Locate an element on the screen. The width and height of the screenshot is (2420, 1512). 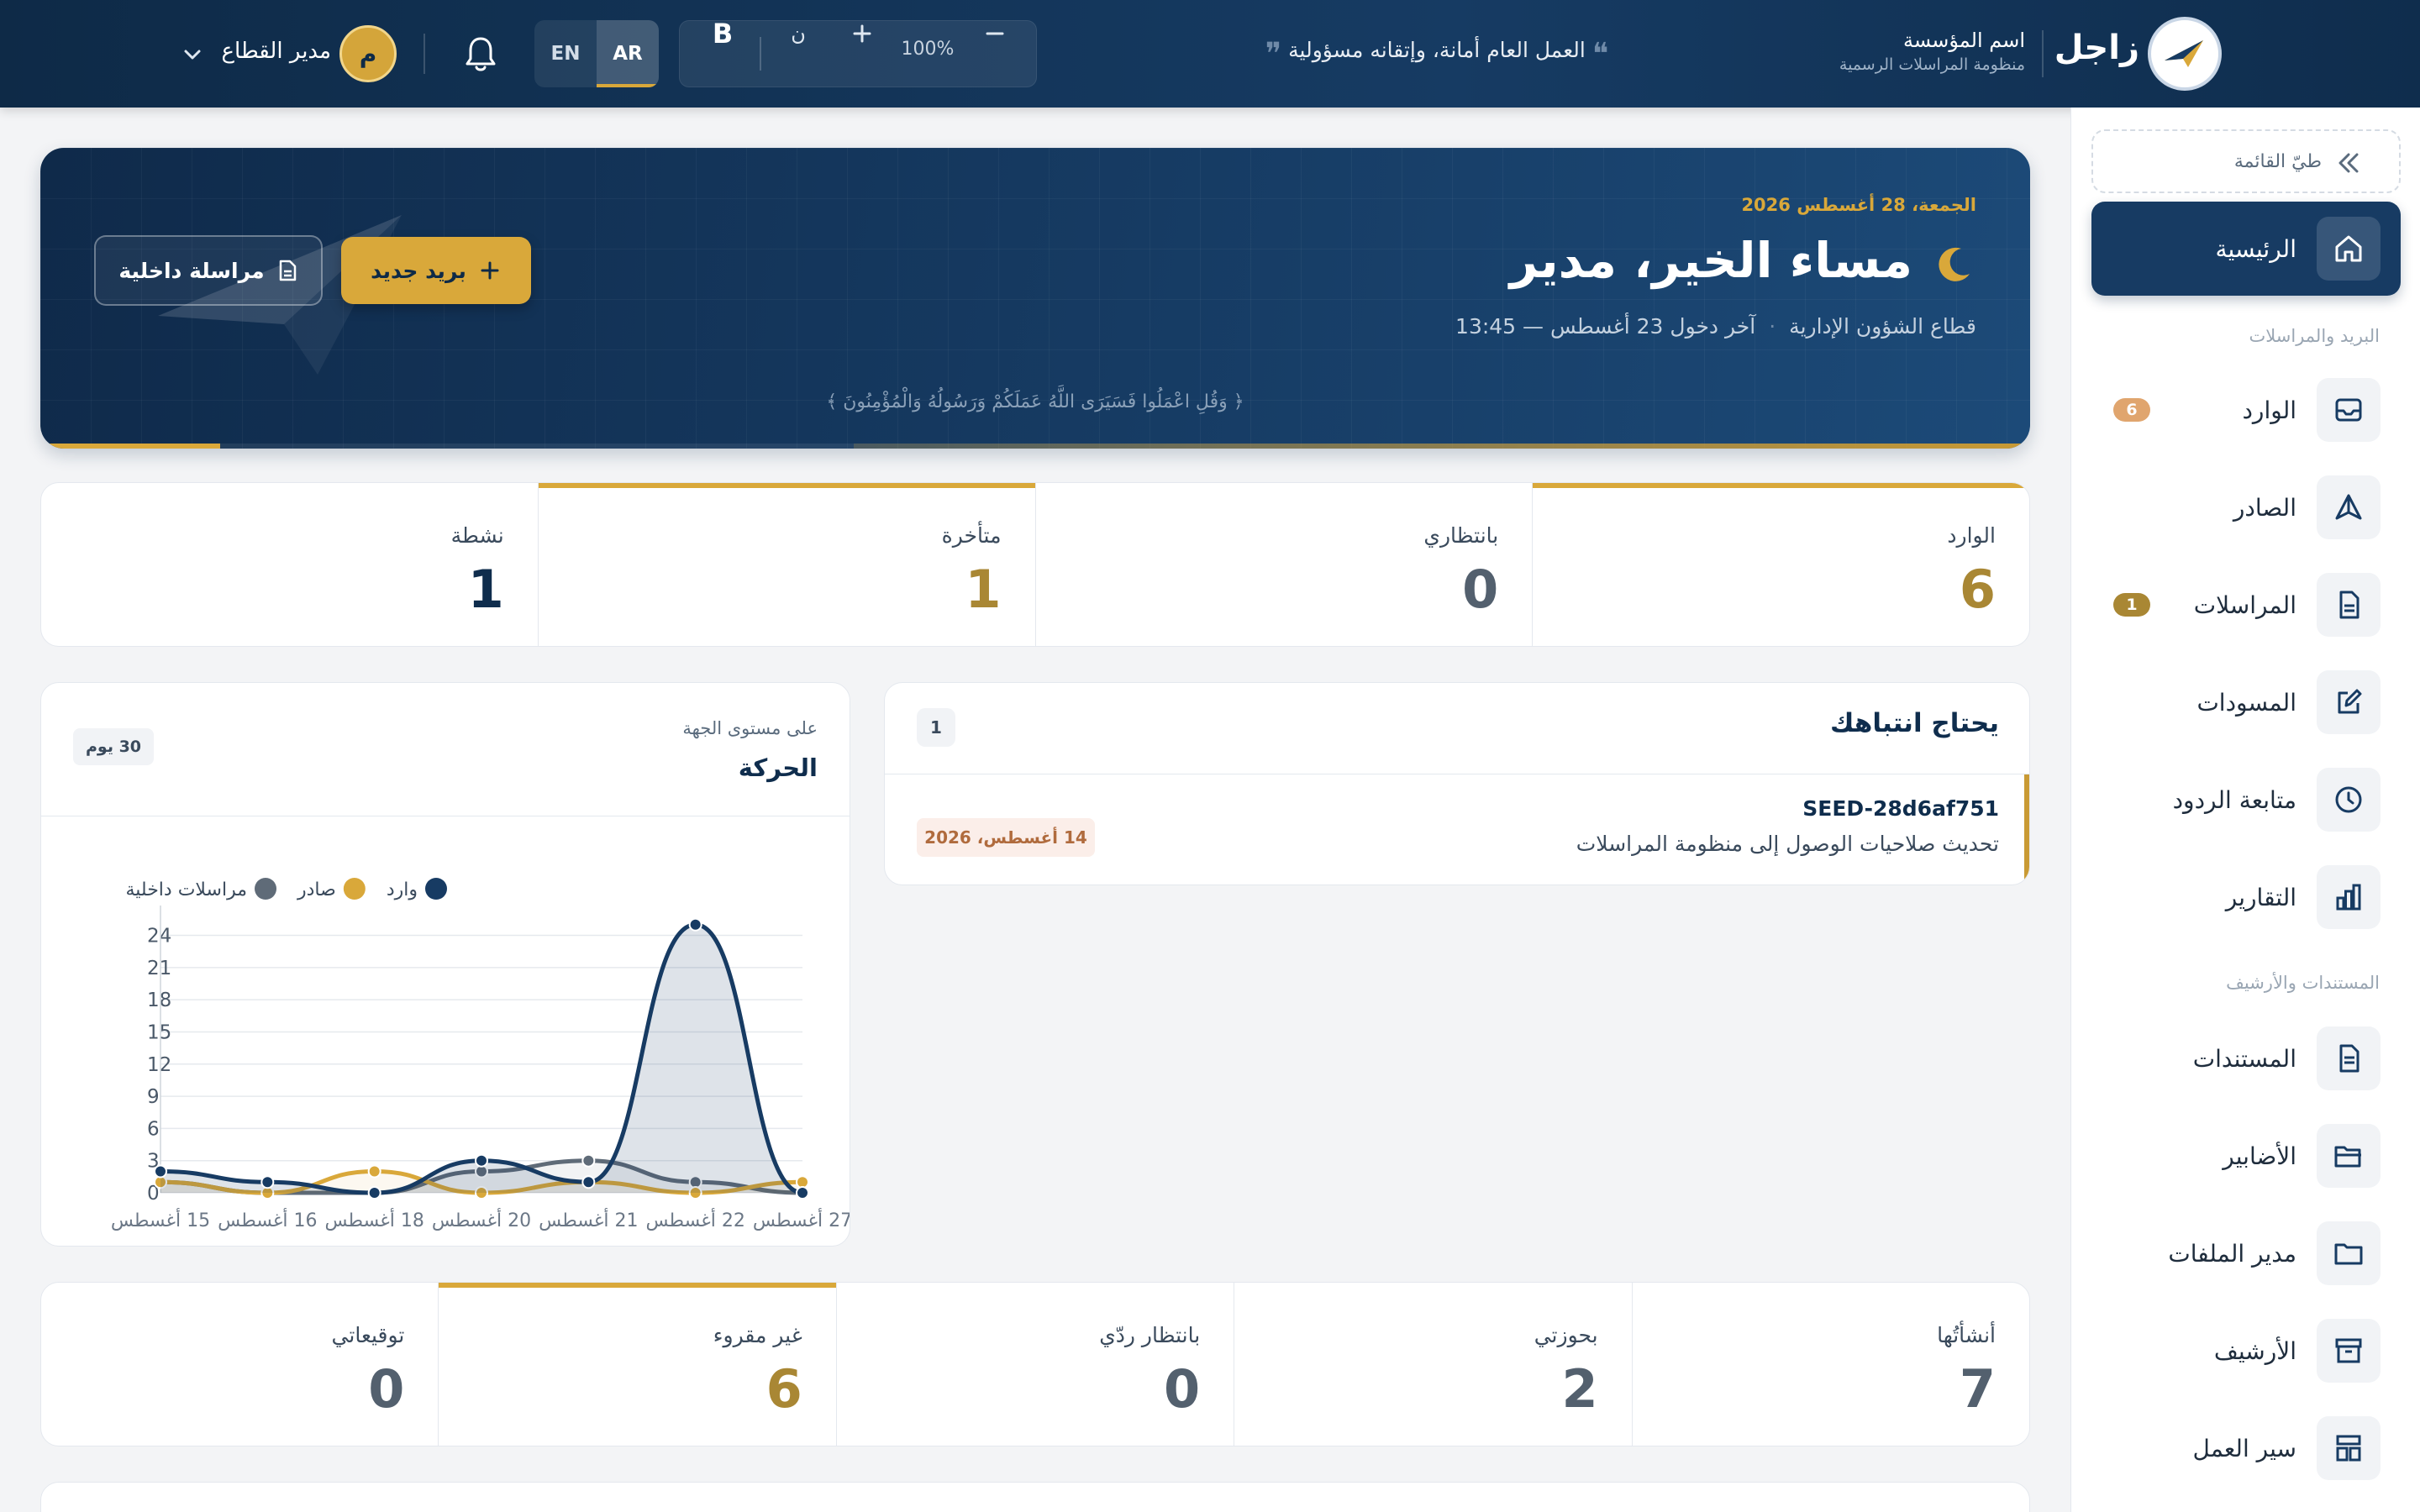
legend-swatch is located at coordinates (266, 889).